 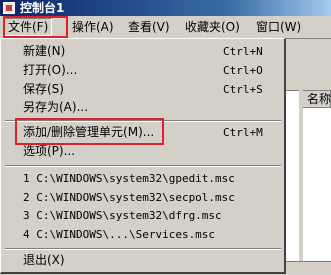 I want to click on menu-item-recent-3: 3 C:\WINDOWS\system32\dfrg.msc, so click(x=142, y=215).